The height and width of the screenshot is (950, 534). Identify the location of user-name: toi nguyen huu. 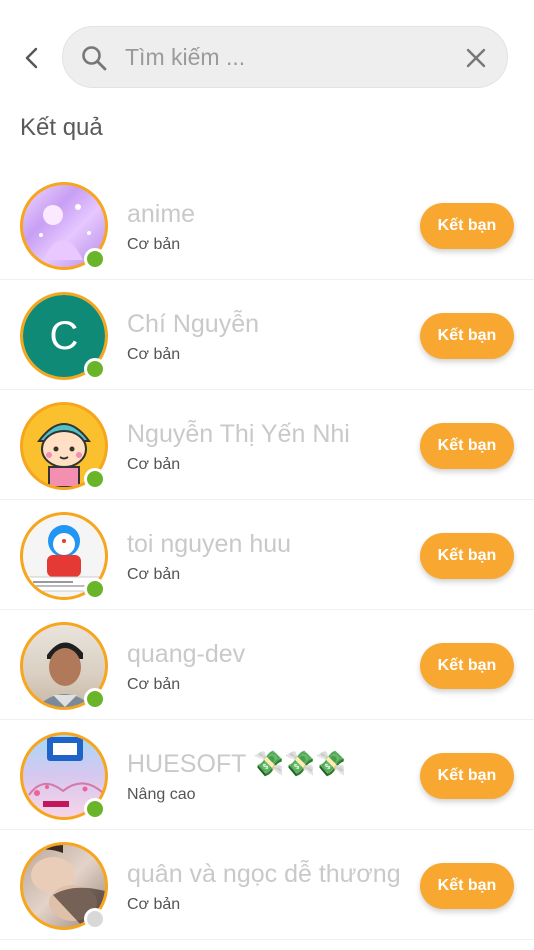
(209, 544).